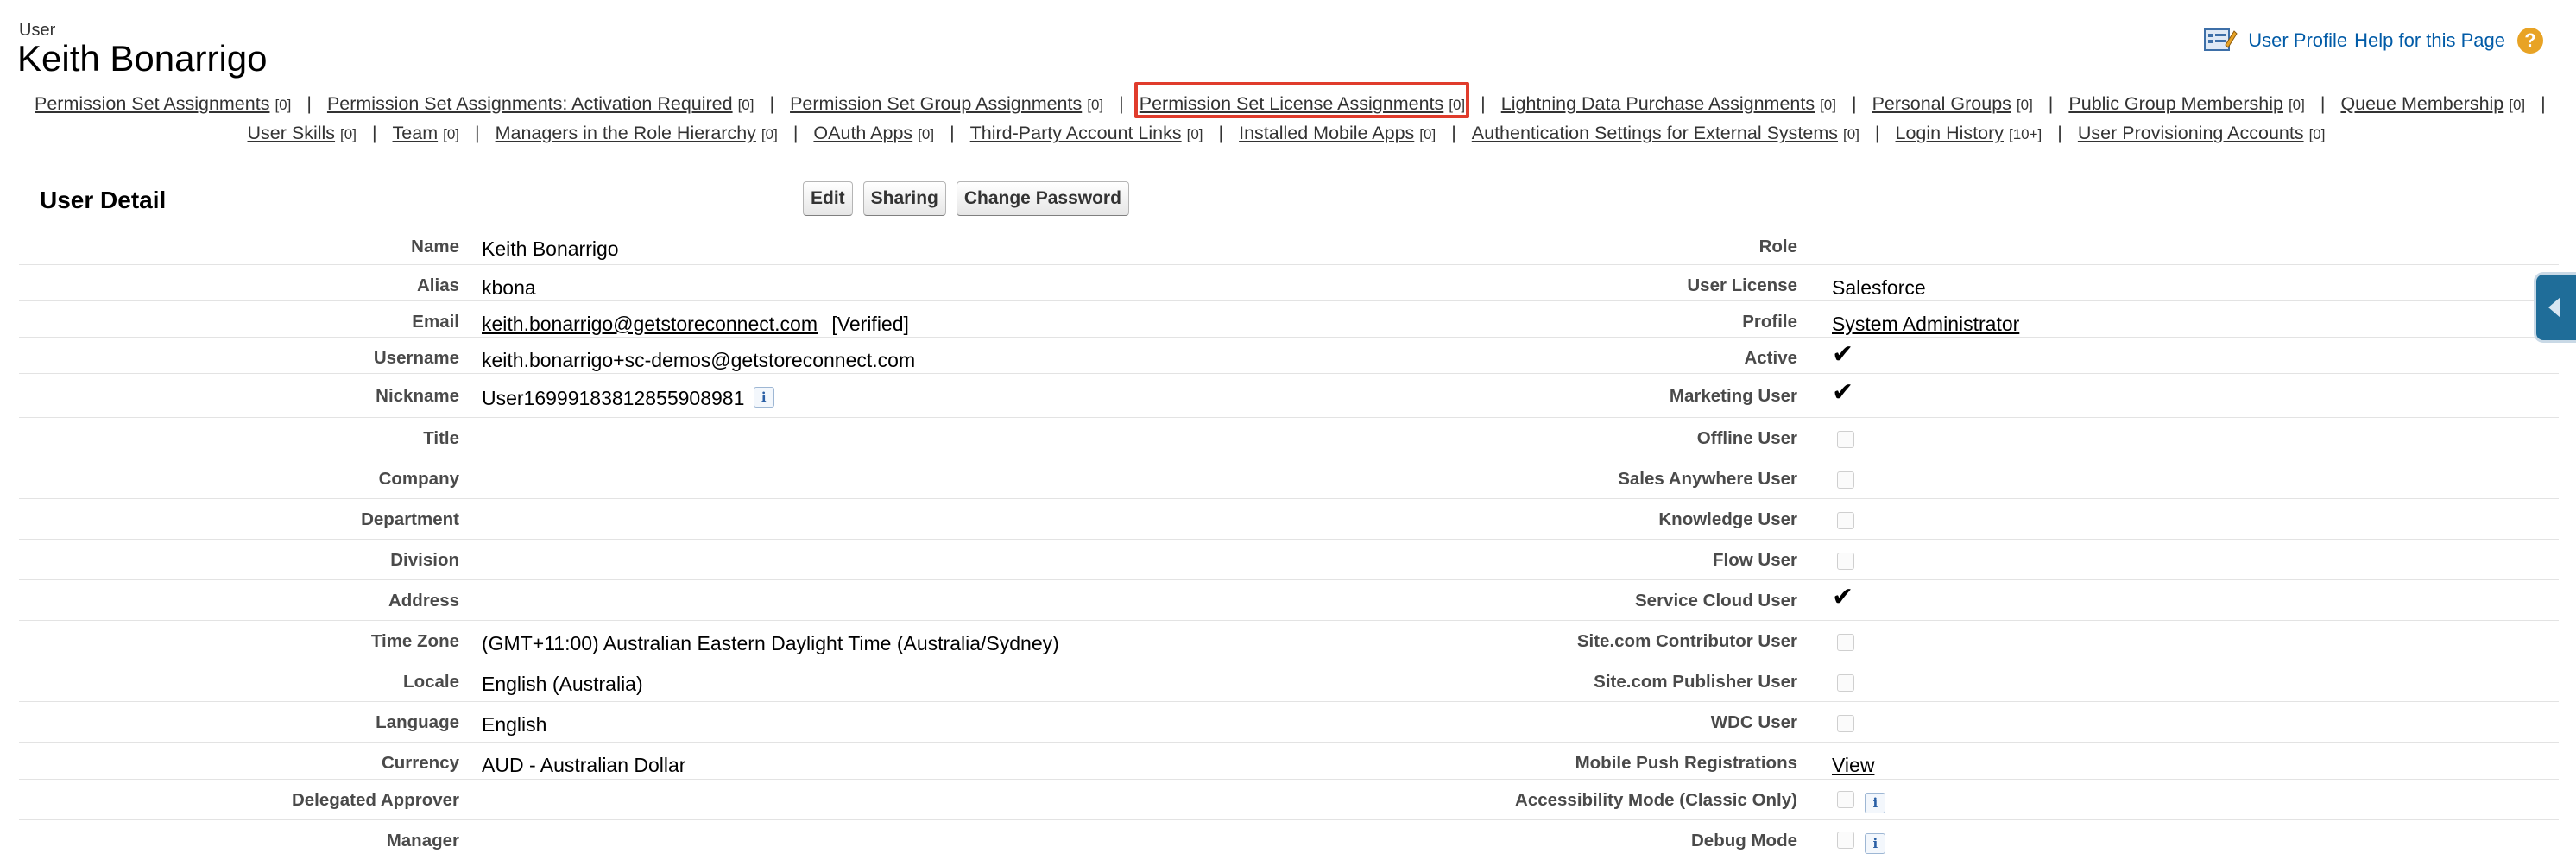 The image size is (2576, 860). What do you see at coordinates (1686, 763) in the screenshot?
I see `mobile-push-label: Mobile Push Registrations` at bounding box center [1686, 763].